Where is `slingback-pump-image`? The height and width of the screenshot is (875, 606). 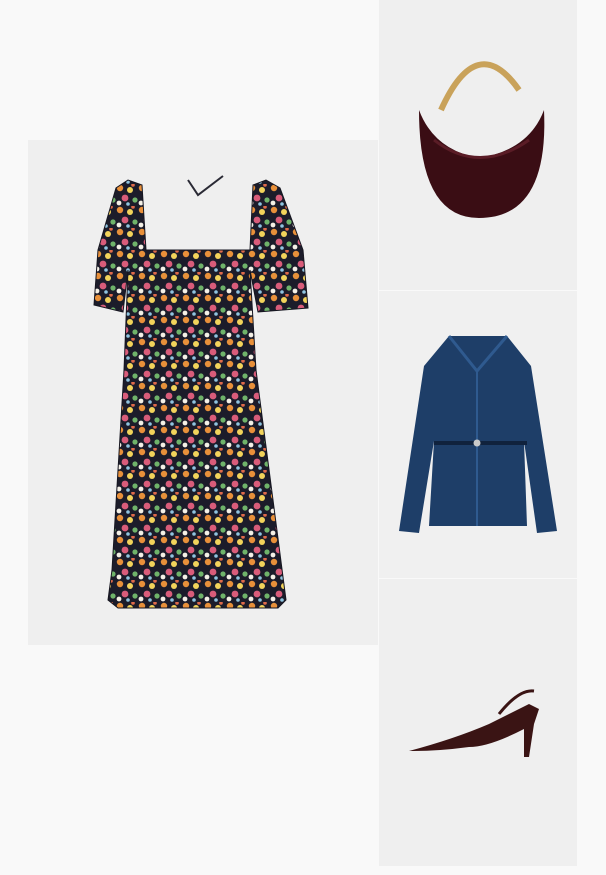
slingback-pump-image is located at coordinates (474, 723).